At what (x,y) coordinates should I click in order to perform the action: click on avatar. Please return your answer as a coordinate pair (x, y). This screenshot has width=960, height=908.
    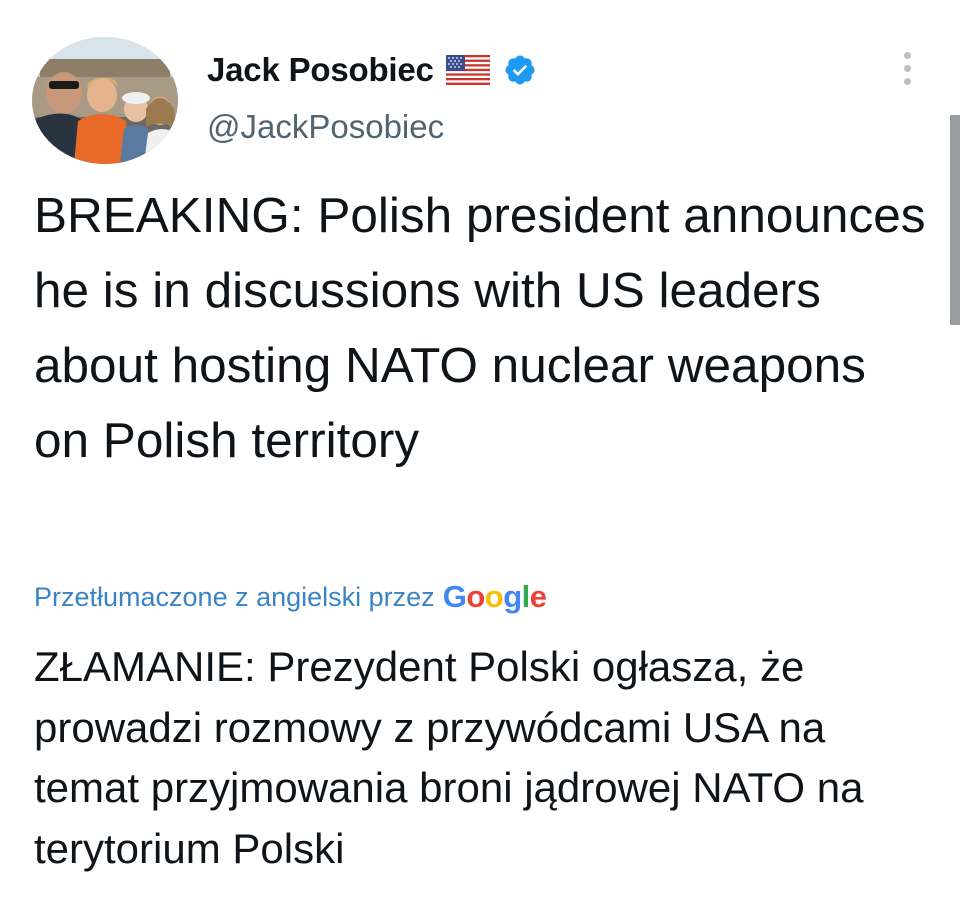
    Looking at the image, I should click on (105, 100).